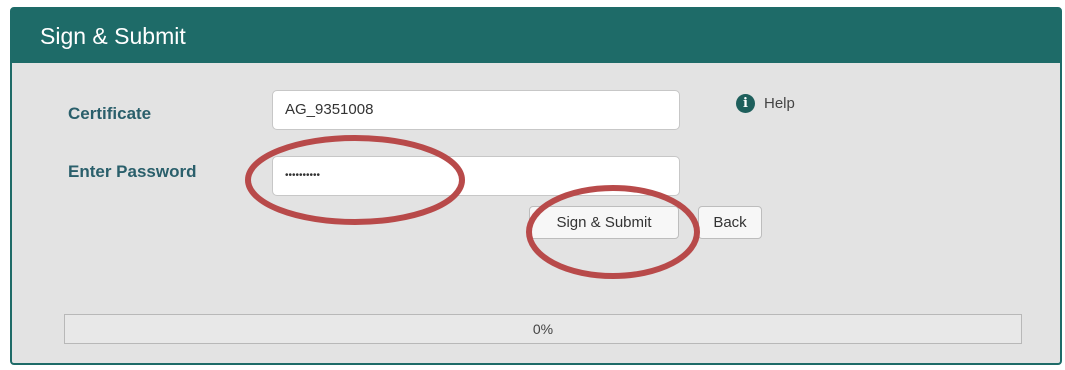 This screenshot has width=1065, height=370. Describe the element at coordinates (745, 103) in the screenshot. I see `info-icon: i` at that location.